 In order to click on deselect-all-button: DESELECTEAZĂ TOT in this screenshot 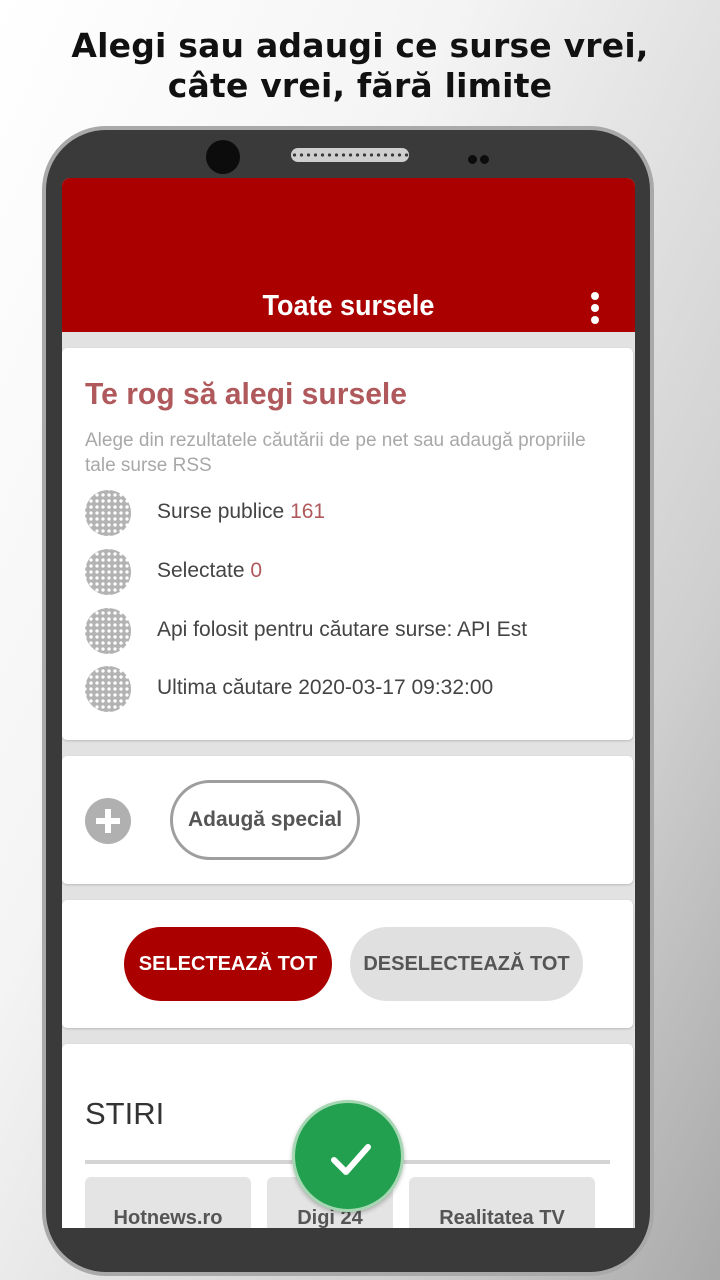, I will do `click(466, 964)`.